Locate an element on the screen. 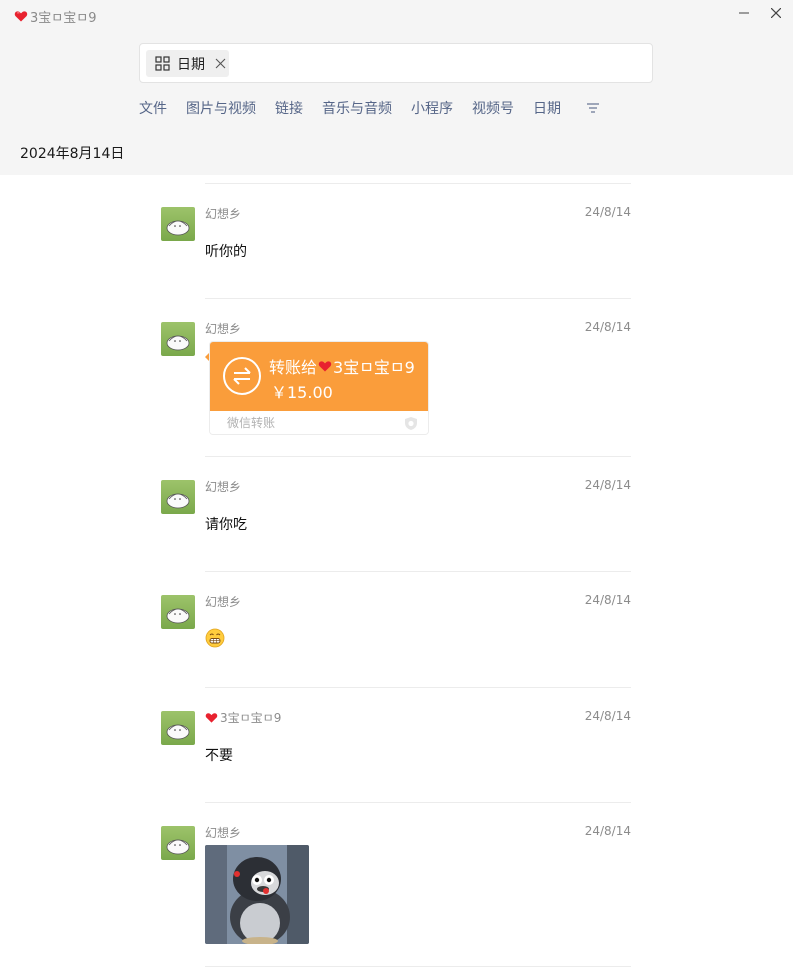 This screenshot has height=971, width=793. close-window-button is located at coordinates (776, 13).